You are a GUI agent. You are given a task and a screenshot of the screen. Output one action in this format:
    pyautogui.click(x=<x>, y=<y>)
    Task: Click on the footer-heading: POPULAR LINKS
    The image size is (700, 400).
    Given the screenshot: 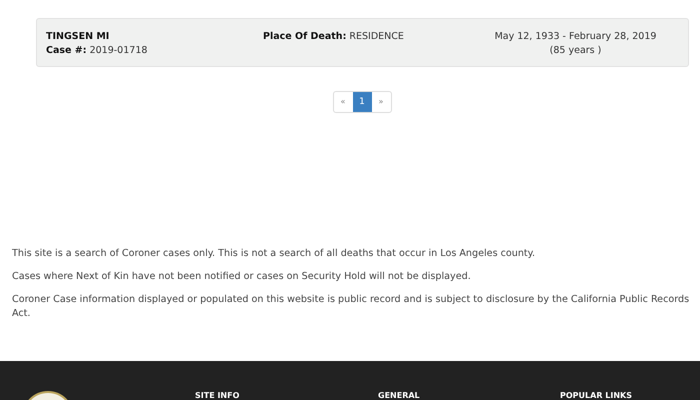 What is the action you would take?
    pyautogui.click(x=596, y=395)
    